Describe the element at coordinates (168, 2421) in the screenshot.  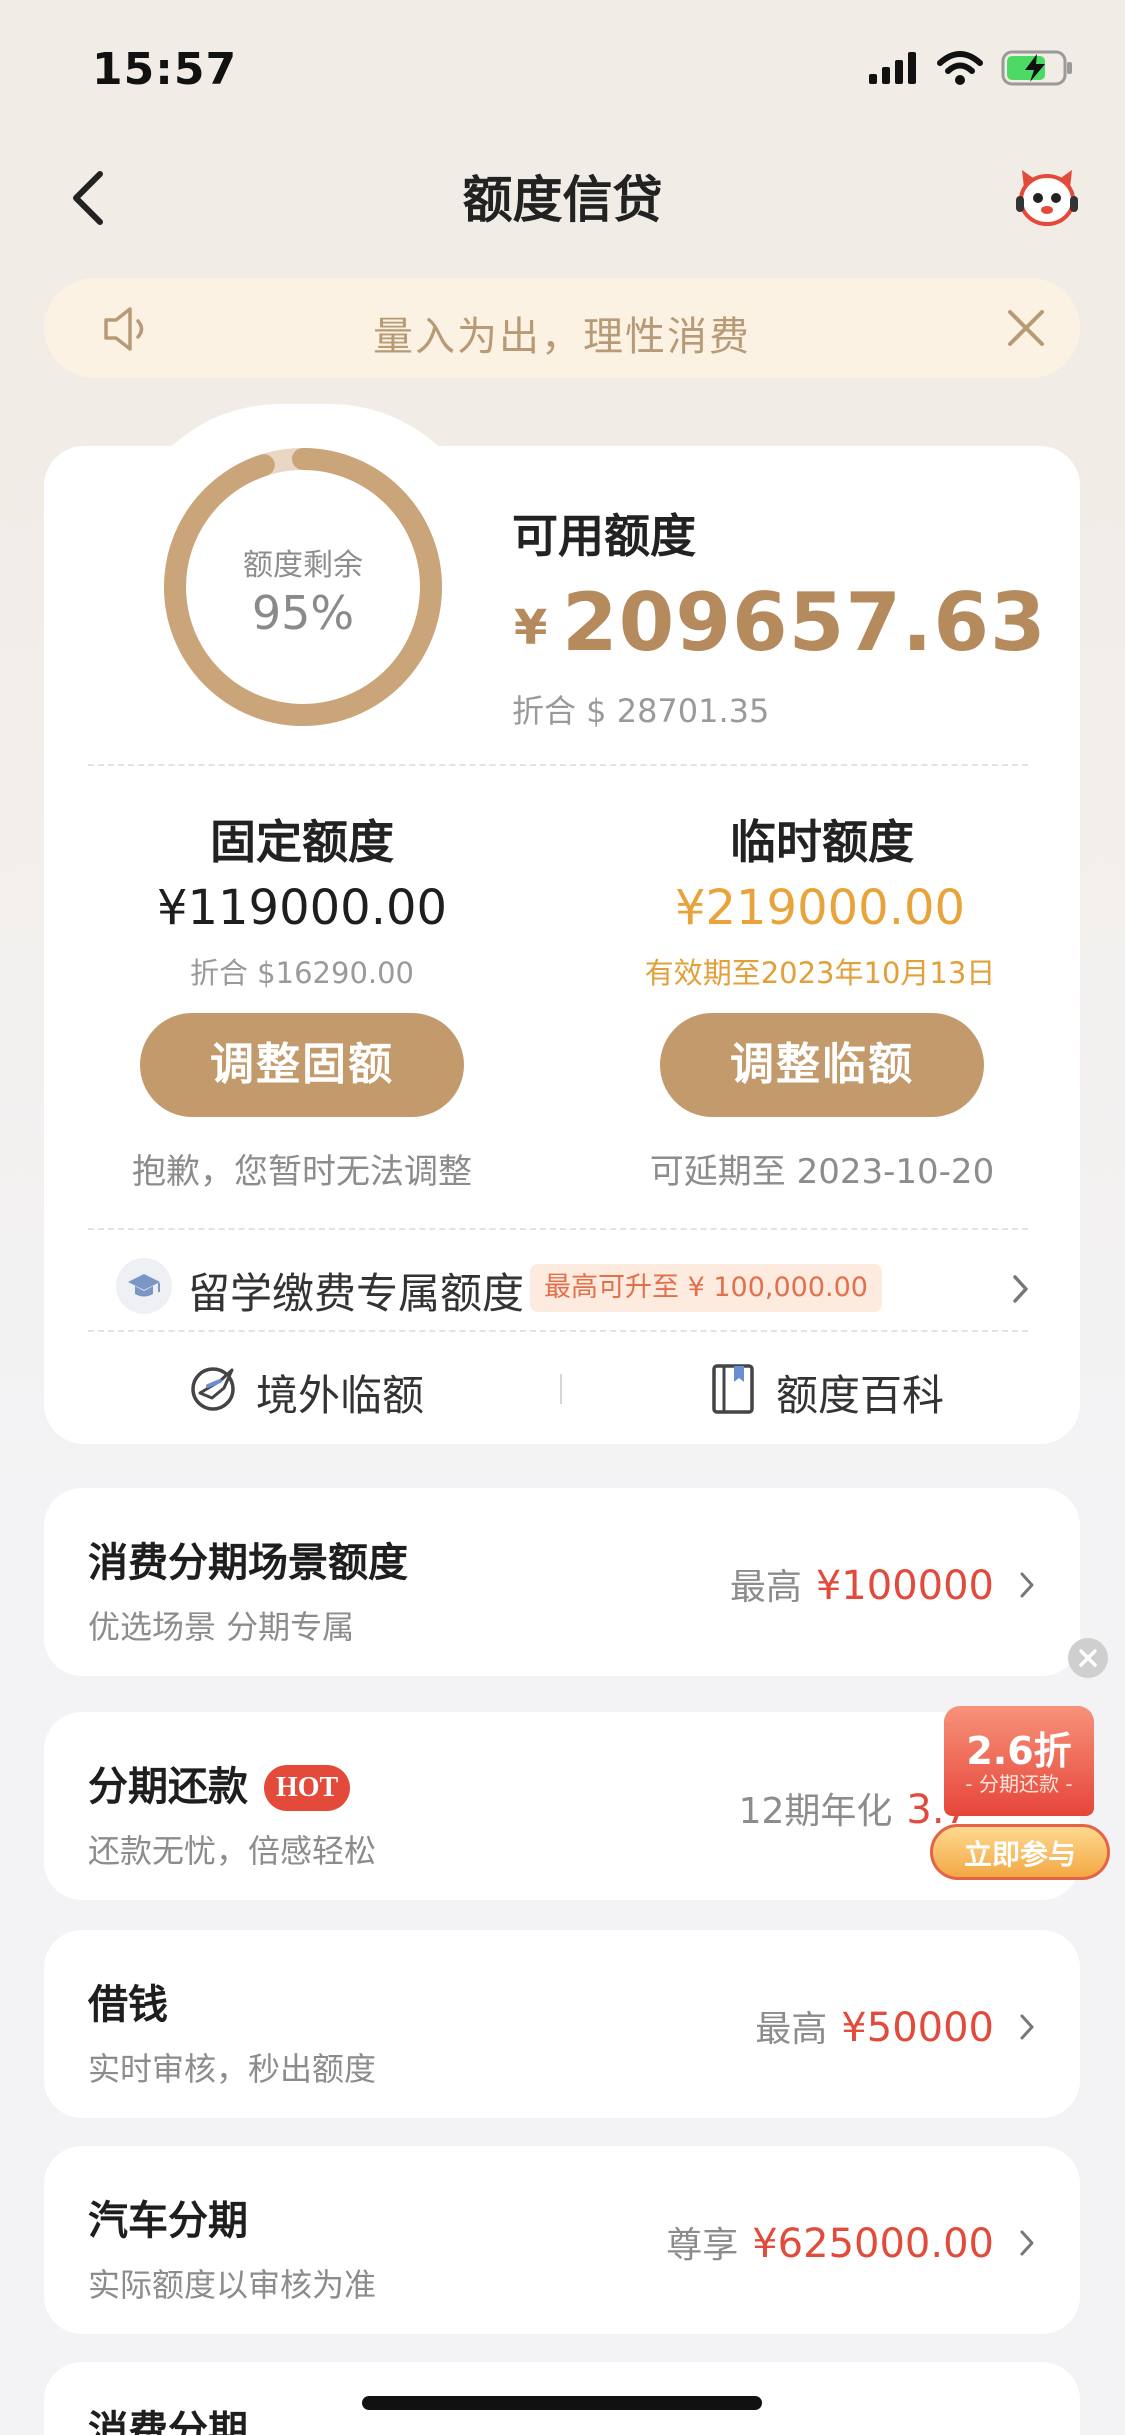
I see `row-title: 消费分期` at that location.